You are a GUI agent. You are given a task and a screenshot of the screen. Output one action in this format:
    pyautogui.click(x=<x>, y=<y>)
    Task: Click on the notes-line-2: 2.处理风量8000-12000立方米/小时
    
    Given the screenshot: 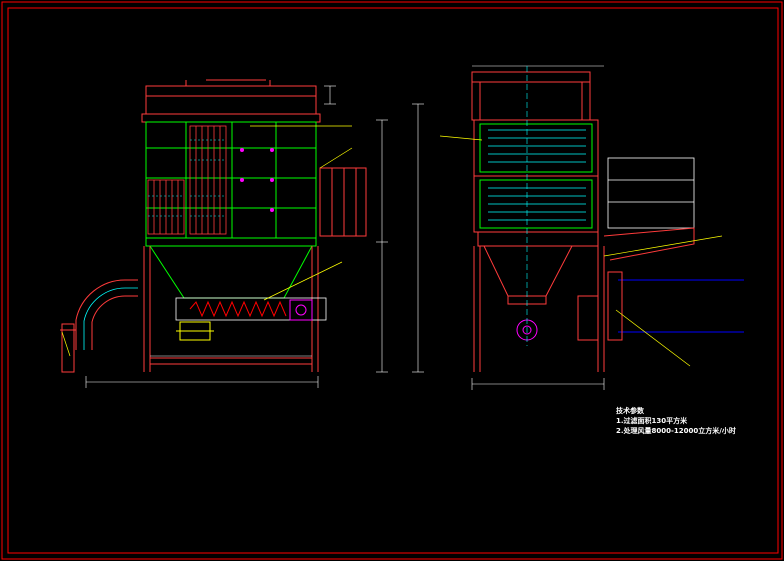 What is the action you would take?
    pyautogui.click(x=676, y=431)
    